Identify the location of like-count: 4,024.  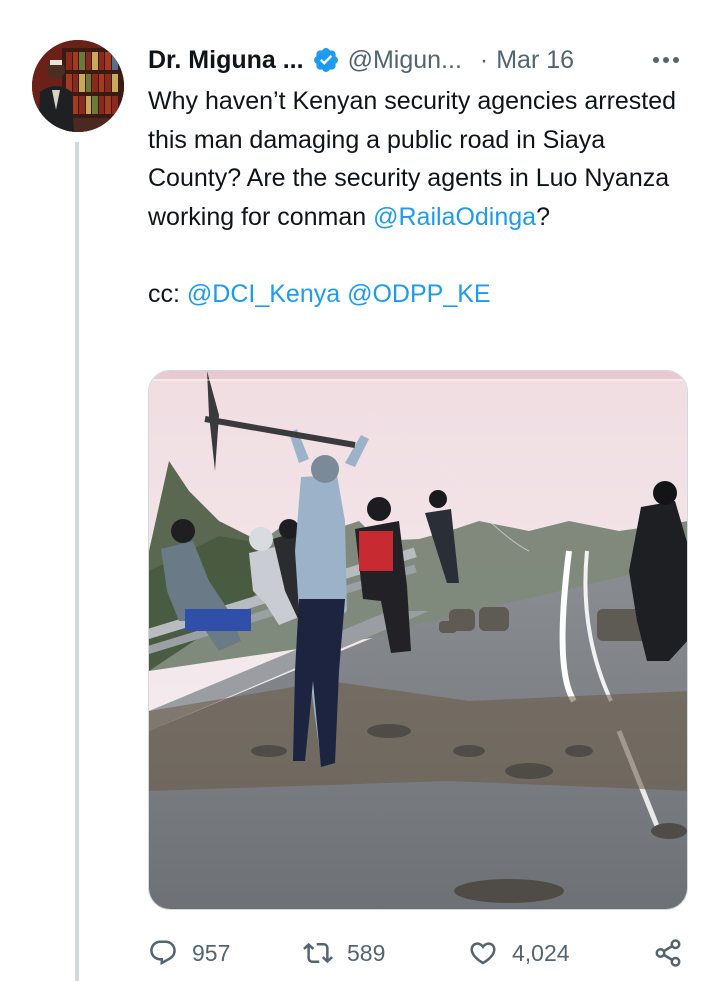
(541, 952).